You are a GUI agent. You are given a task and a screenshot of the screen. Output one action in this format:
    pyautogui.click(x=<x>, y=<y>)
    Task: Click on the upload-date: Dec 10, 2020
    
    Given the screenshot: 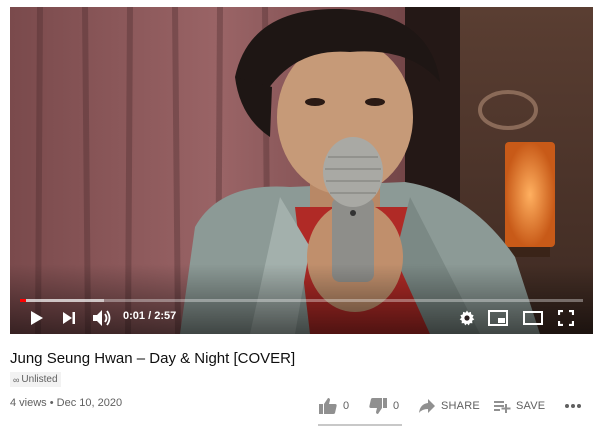 What is the action you would take?
    pyautogui.click(x=89, y=403)
    